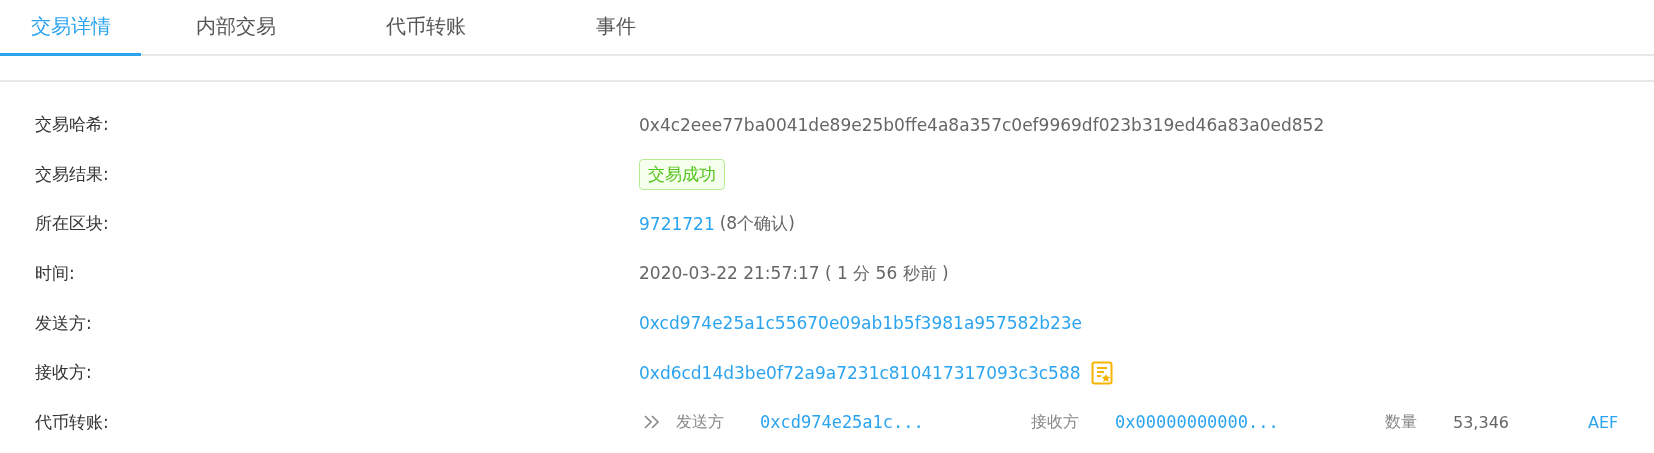 This screenshot has width=1654, height=453. What do you see at coordinates (63, 373) in the screenshot?
I see `field-label: 接收方:` at bounding box center [63, 373].